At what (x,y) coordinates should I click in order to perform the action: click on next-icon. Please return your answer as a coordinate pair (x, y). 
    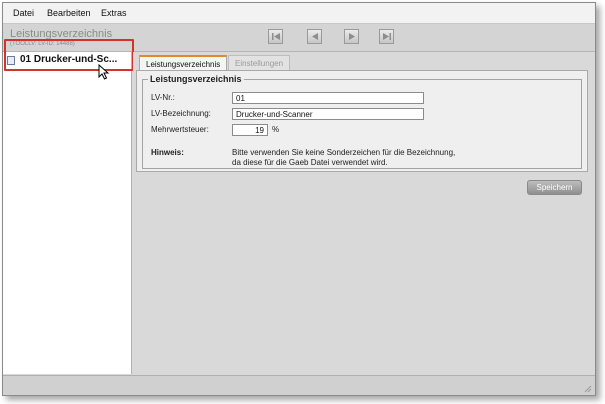
    Looking at the image, I should click on (352, 36).